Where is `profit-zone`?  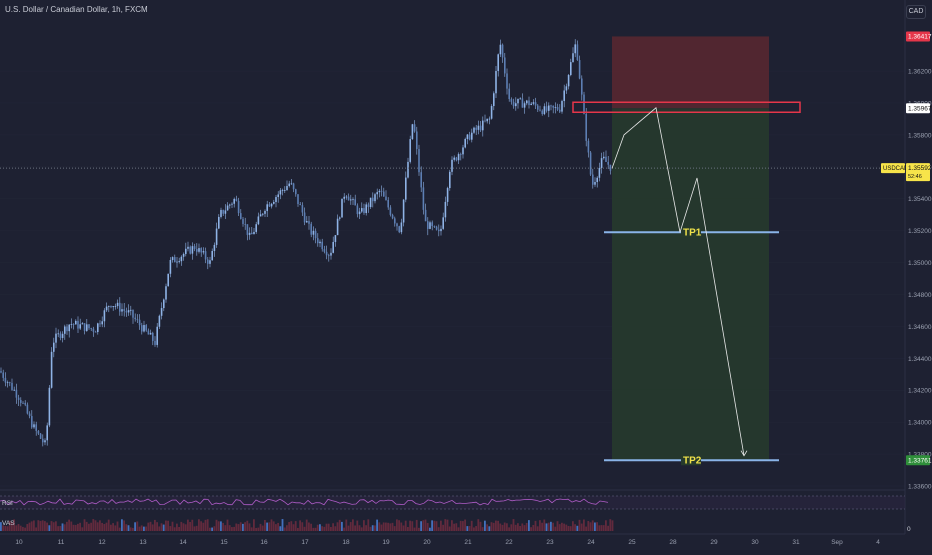 profit-zone is located at coordinates (690, 284).